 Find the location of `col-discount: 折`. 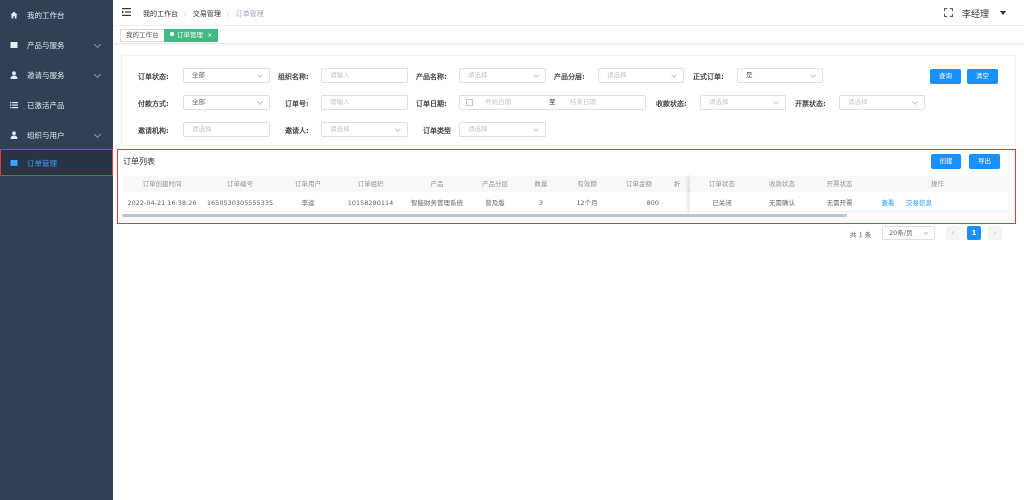

col-discount: 折 is located at coordinates (677, 184).